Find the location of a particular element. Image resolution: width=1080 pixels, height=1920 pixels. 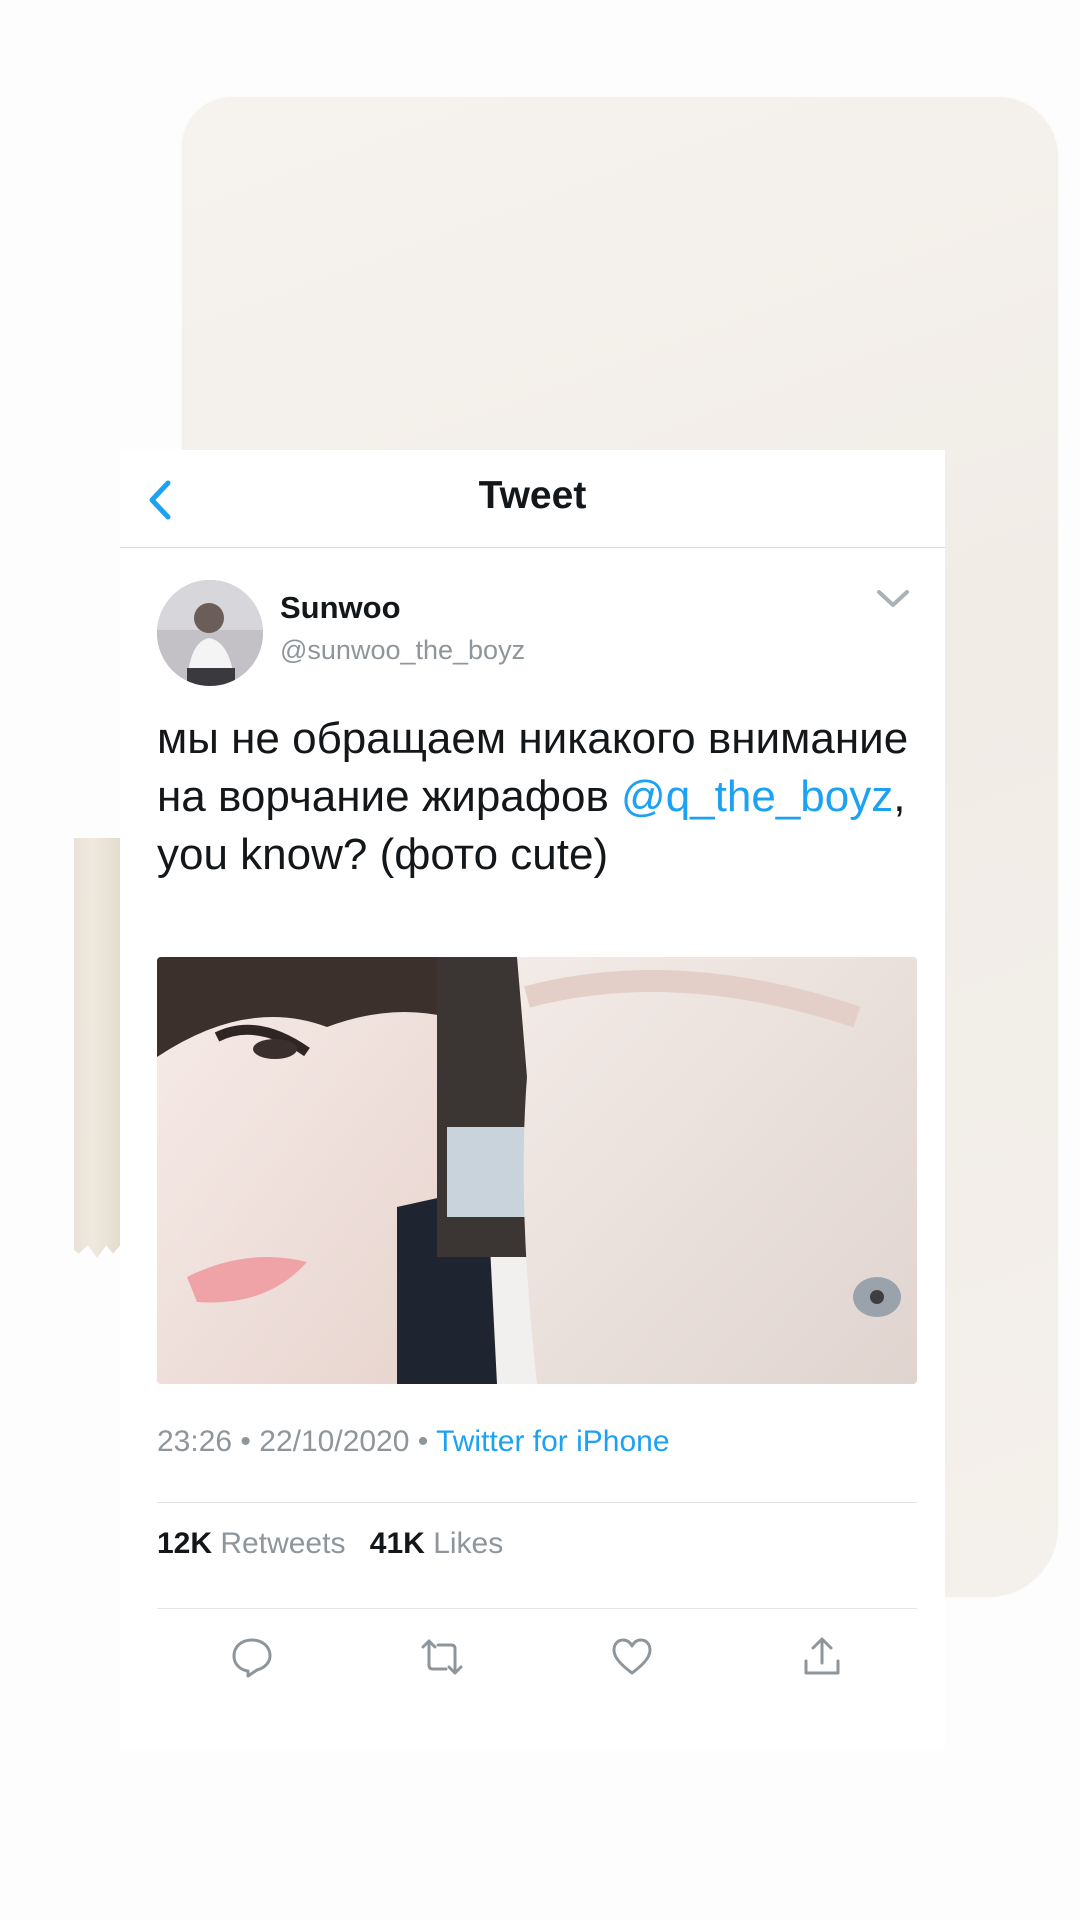

share-icon is located at coordinates (822, 1657).